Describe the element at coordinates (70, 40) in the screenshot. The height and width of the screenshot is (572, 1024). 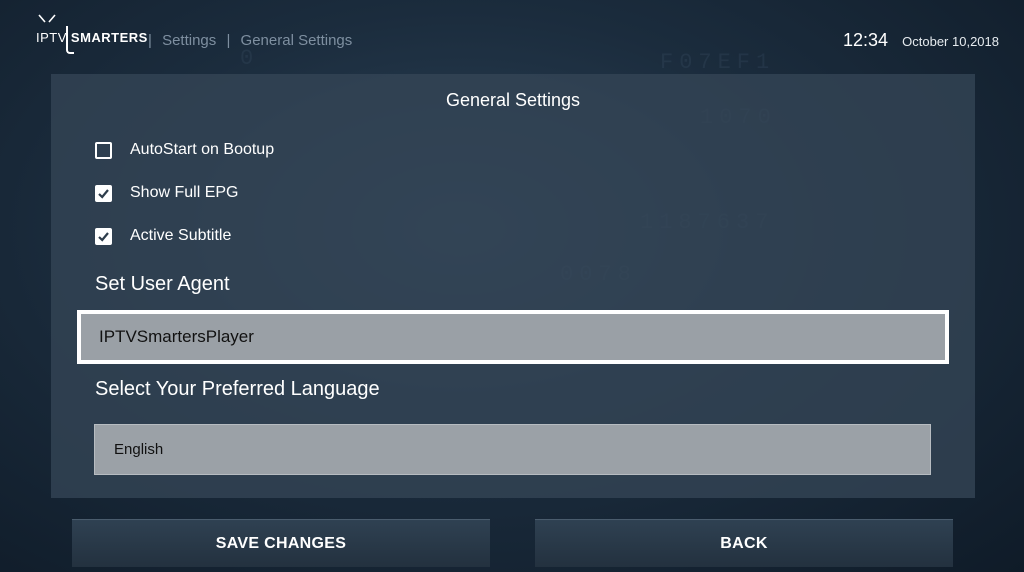
I see `tv-frame-icon` at that location.